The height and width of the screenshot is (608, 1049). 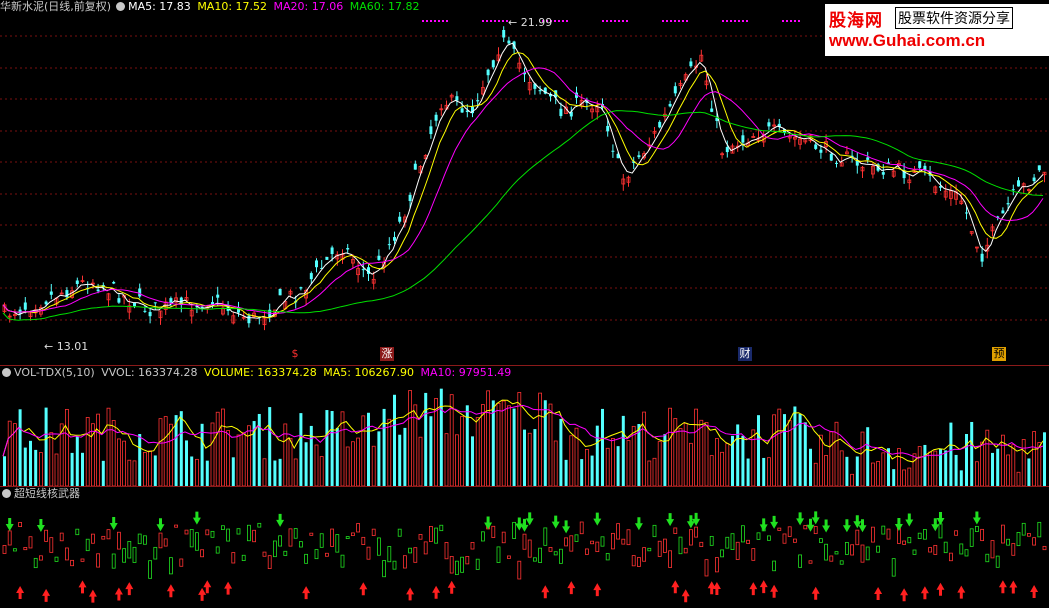 I want to click on marker-zhang: 涨, so click(x=387, y=354).